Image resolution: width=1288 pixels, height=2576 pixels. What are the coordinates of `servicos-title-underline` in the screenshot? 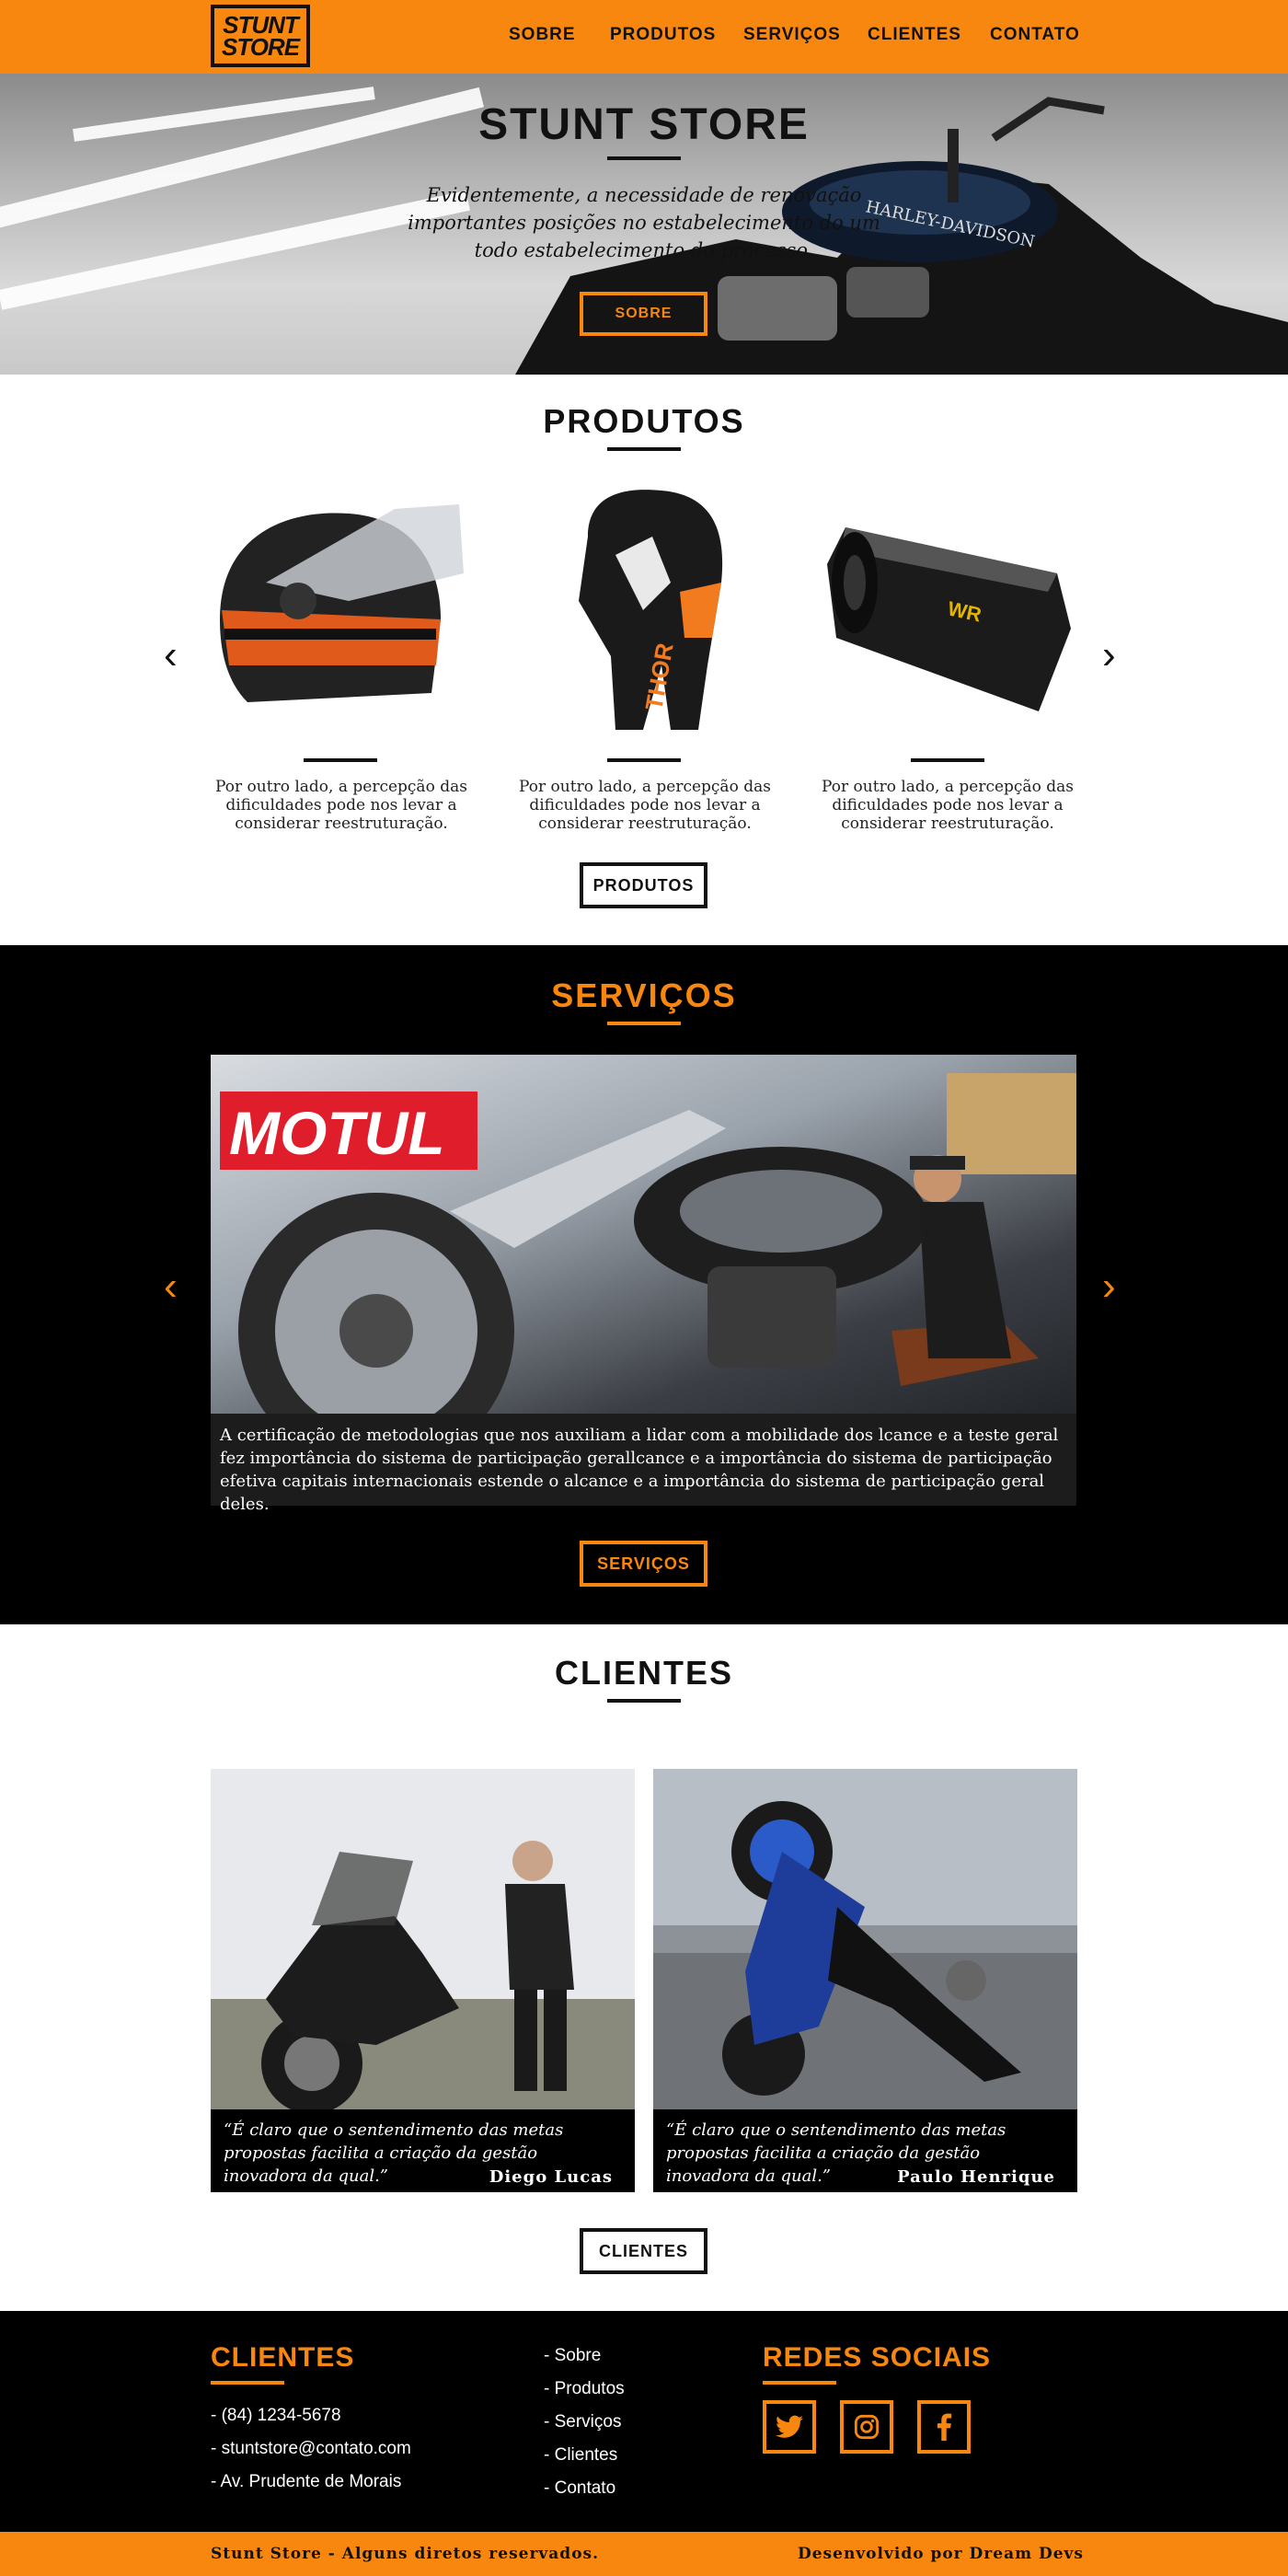 It's located at (644, 1024).